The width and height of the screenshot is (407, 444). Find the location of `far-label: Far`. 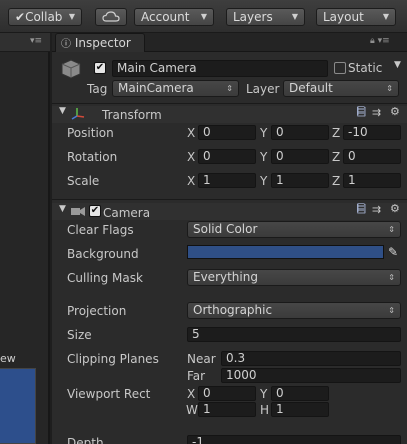

far-label: Far is located at coordinates (196, 376).